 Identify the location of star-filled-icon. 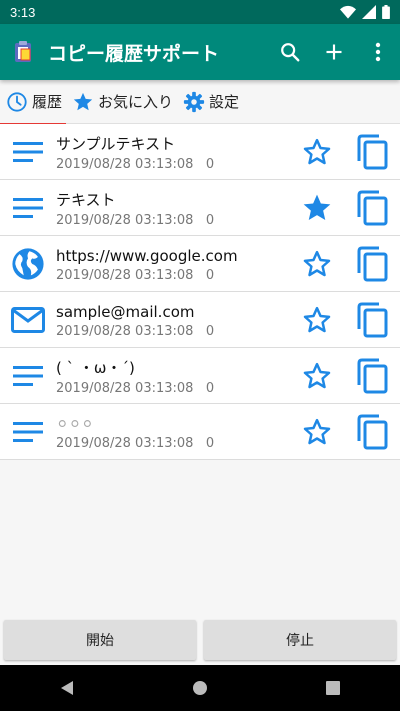
(317, 207).